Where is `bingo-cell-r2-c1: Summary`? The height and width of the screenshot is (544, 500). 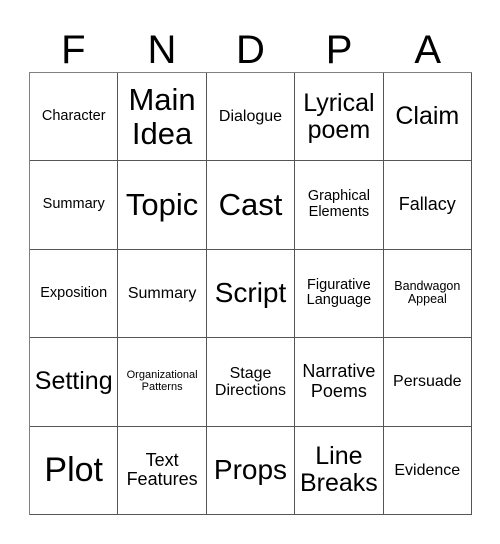
bingo-cell-r2-c1: Summary is located at coordinates (74, 205).